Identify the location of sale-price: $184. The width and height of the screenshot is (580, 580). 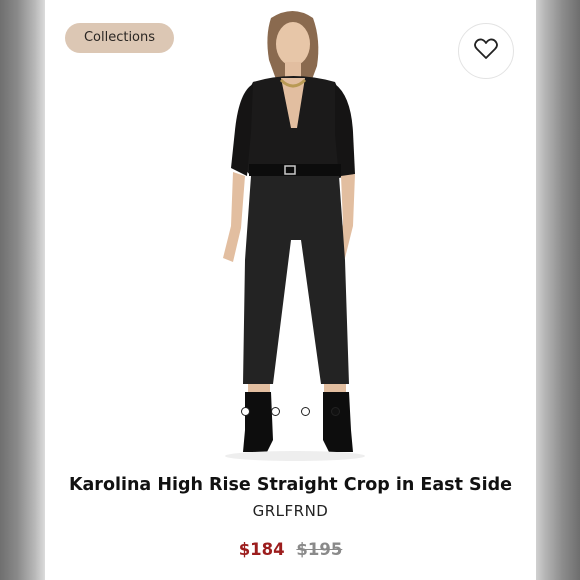
(261, 549).